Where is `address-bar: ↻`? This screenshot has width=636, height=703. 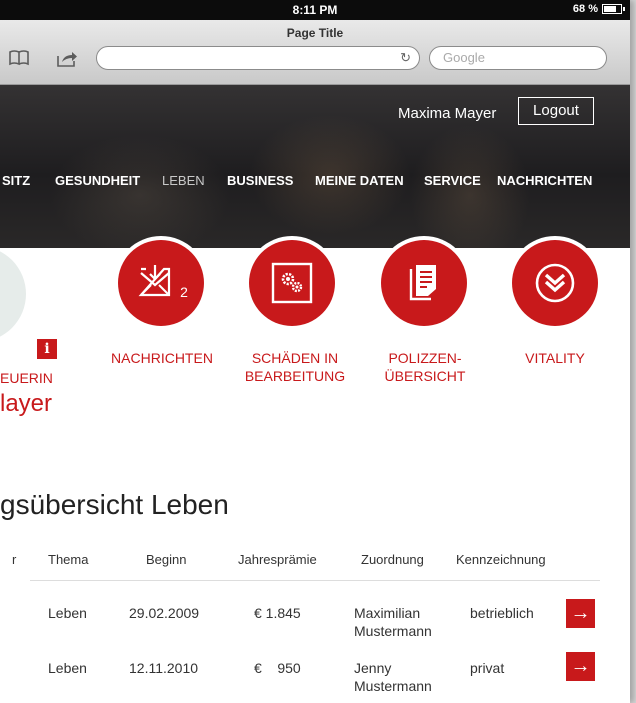
address-bar: ↻ is located at coordinates (258, 58).